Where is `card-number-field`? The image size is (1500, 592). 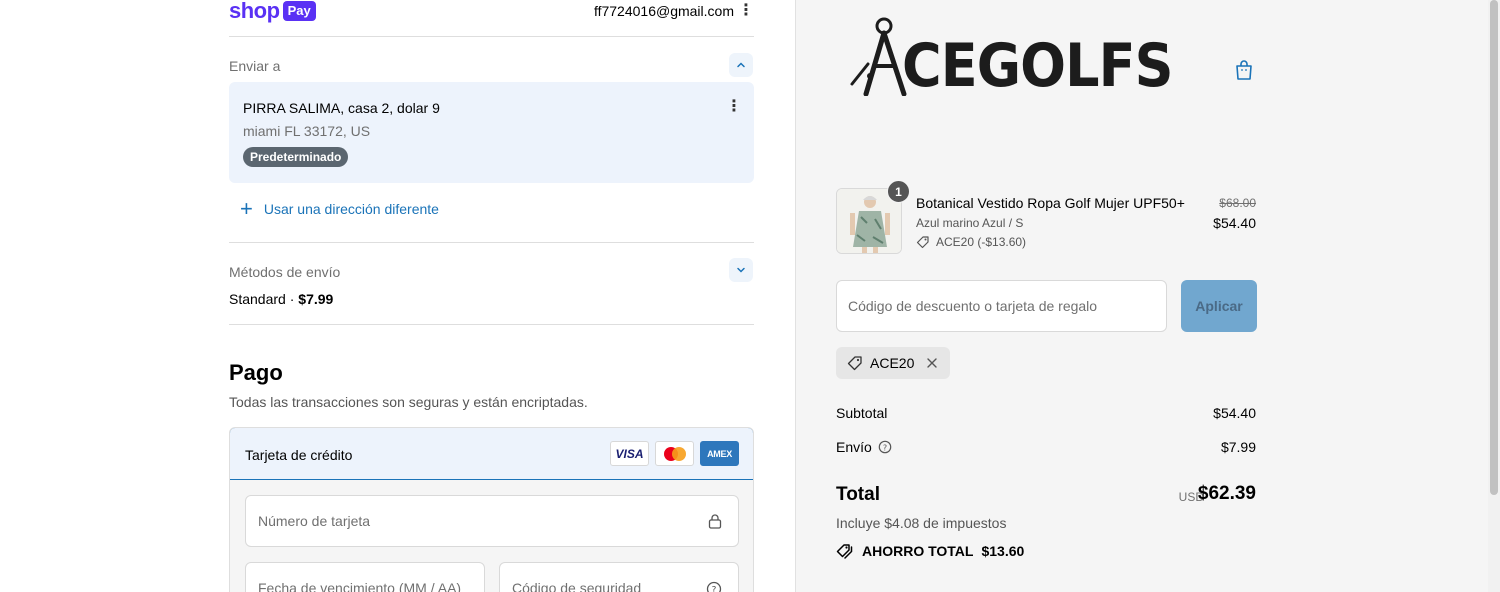 card-number-field is located at coordinates (492, 521).